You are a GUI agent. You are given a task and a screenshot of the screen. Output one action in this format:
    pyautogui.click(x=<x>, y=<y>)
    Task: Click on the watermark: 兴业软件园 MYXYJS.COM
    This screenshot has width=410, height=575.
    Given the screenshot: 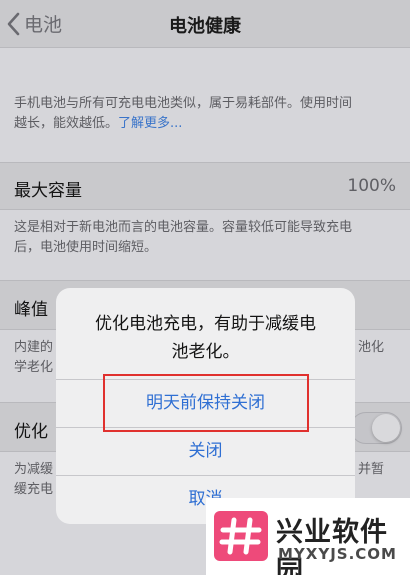 What is the action you would take?
    pyautogui.click(x=308, y=536)
    